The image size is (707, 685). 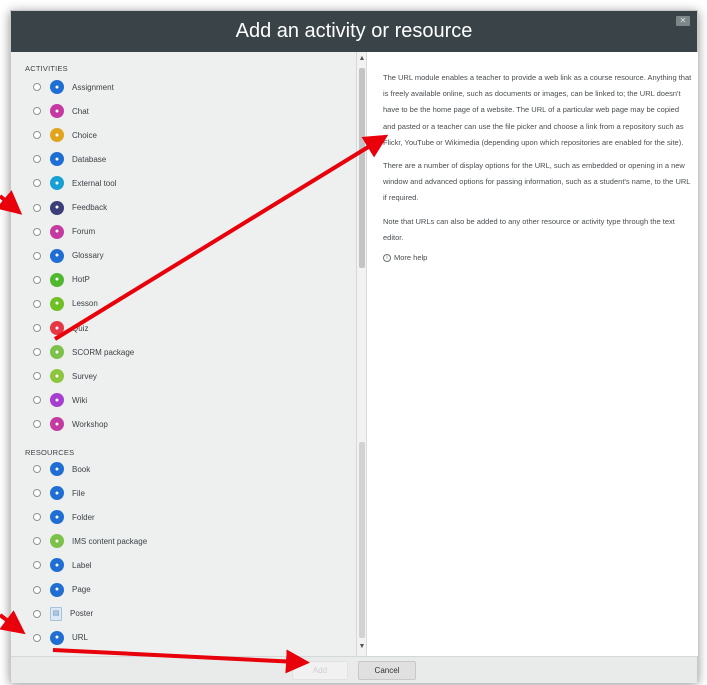 I want to click on glossary-icon: ●, so click(x=57, y=255).